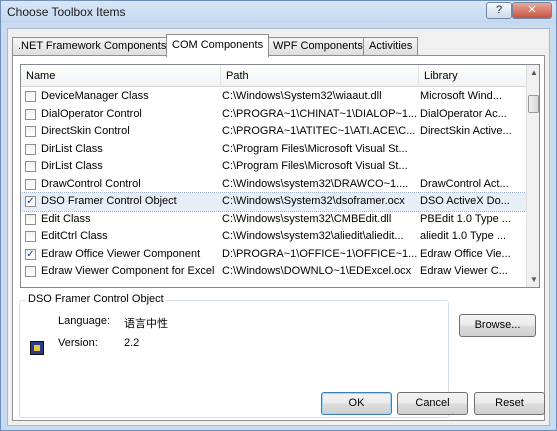  What do you see at coordinates (85, 131) in the screenshot?
I see `row-name: DirectSkin Control` at bounding box center [85, 131].